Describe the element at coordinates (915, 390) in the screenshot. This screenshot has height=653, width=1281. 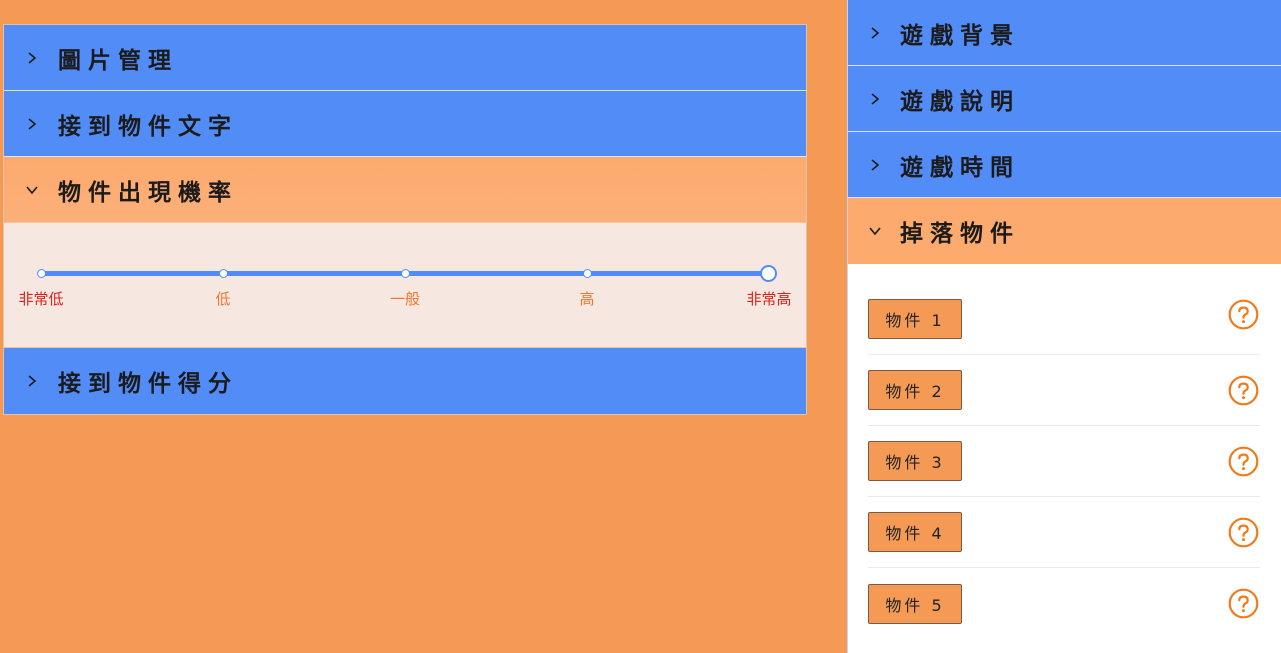
I see `object-2-button: 物件 2` at that location.